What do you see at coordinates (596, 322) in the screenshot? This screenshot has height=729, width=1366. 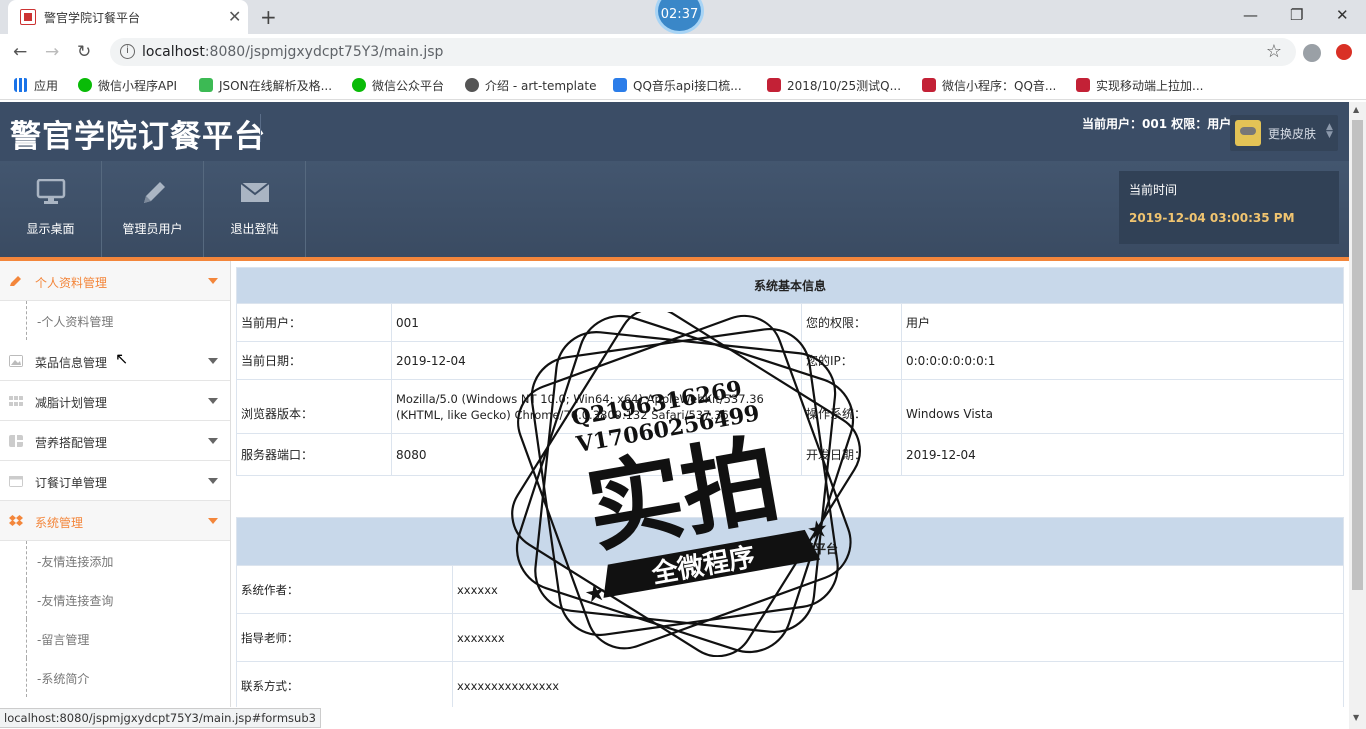 I see `info-value: 001` at bounding box center [596, 322].